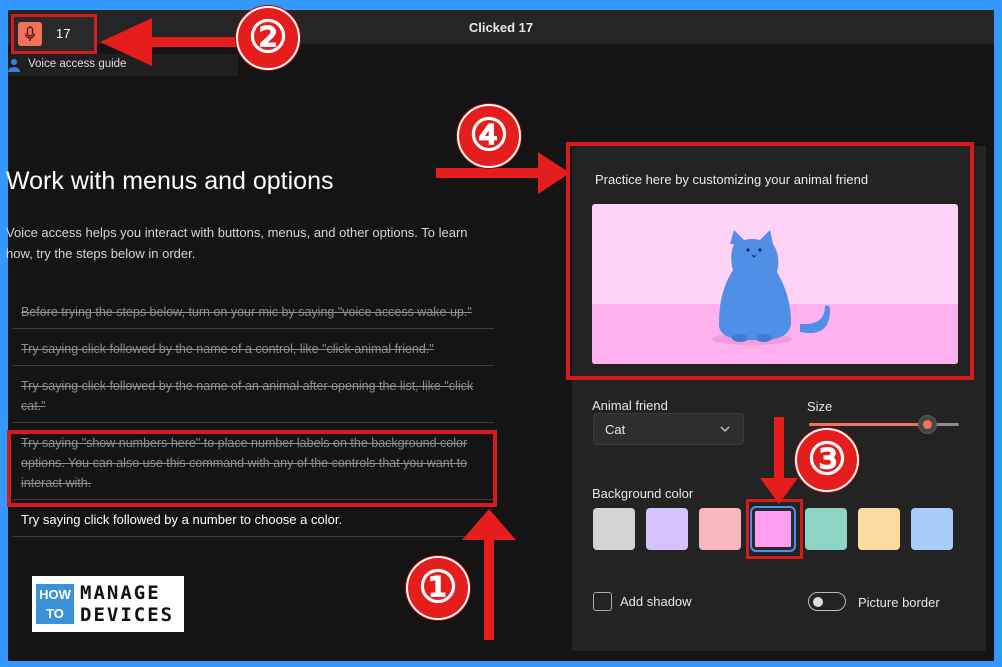 The image size is (1002, 667). Describe the element at coordinates (489, 173) in the screenshot. I see `arrow-4-shaft` at that location.